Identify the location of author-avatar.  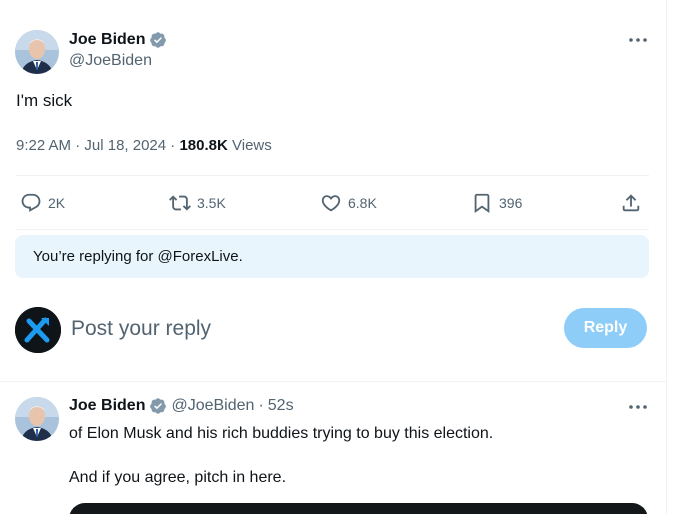
(37, 52).